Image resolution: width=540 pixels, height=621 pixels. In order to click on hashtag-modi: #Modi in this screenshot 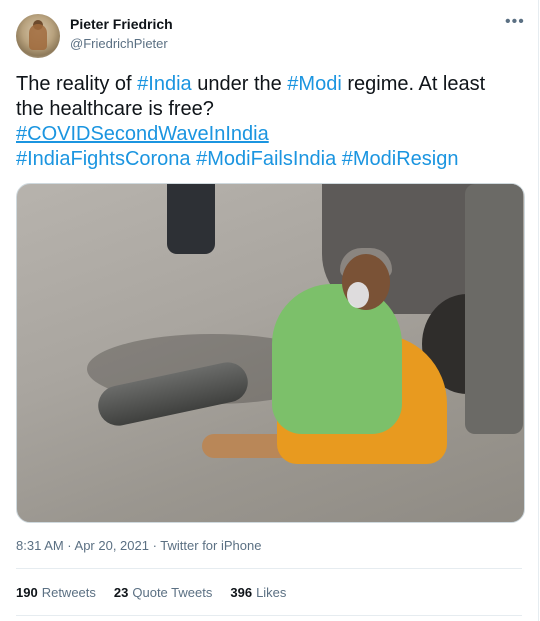, I will do `click(314, 84)`.